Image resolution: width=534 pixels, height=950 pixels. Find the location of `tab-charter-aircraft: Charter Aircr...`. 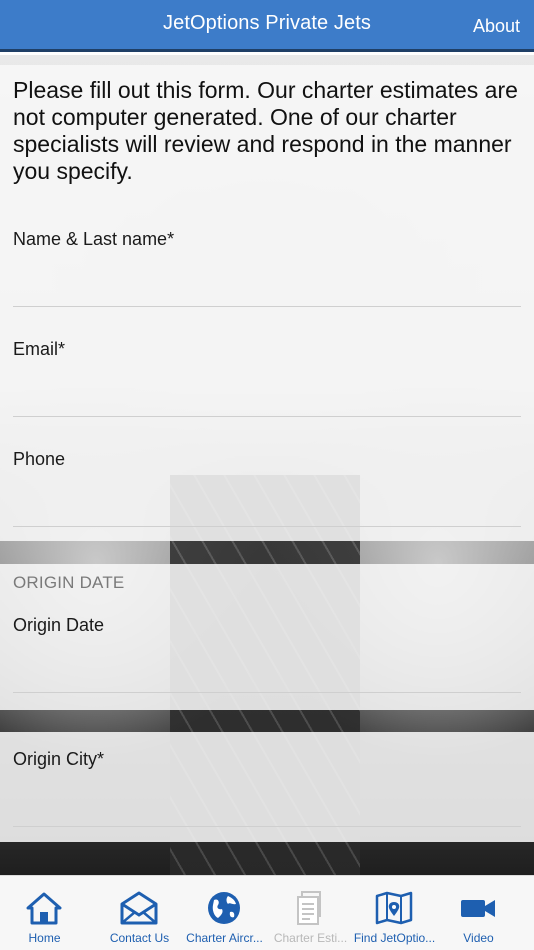

tab-charter-aircraft: Charter Aircr... is located at coordinates (224, 913).